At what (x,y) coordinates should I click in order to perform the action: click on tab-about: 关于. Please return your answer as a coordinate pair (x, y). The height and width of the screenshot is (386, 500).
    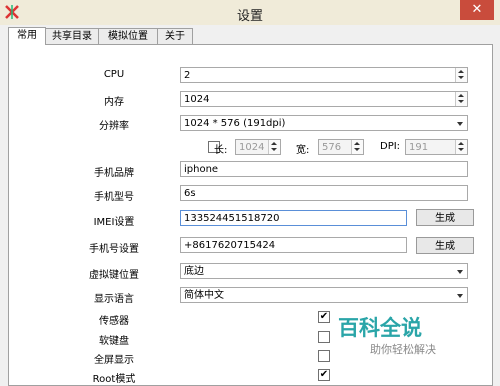
    Looking at the image, I should click on (175, 36).